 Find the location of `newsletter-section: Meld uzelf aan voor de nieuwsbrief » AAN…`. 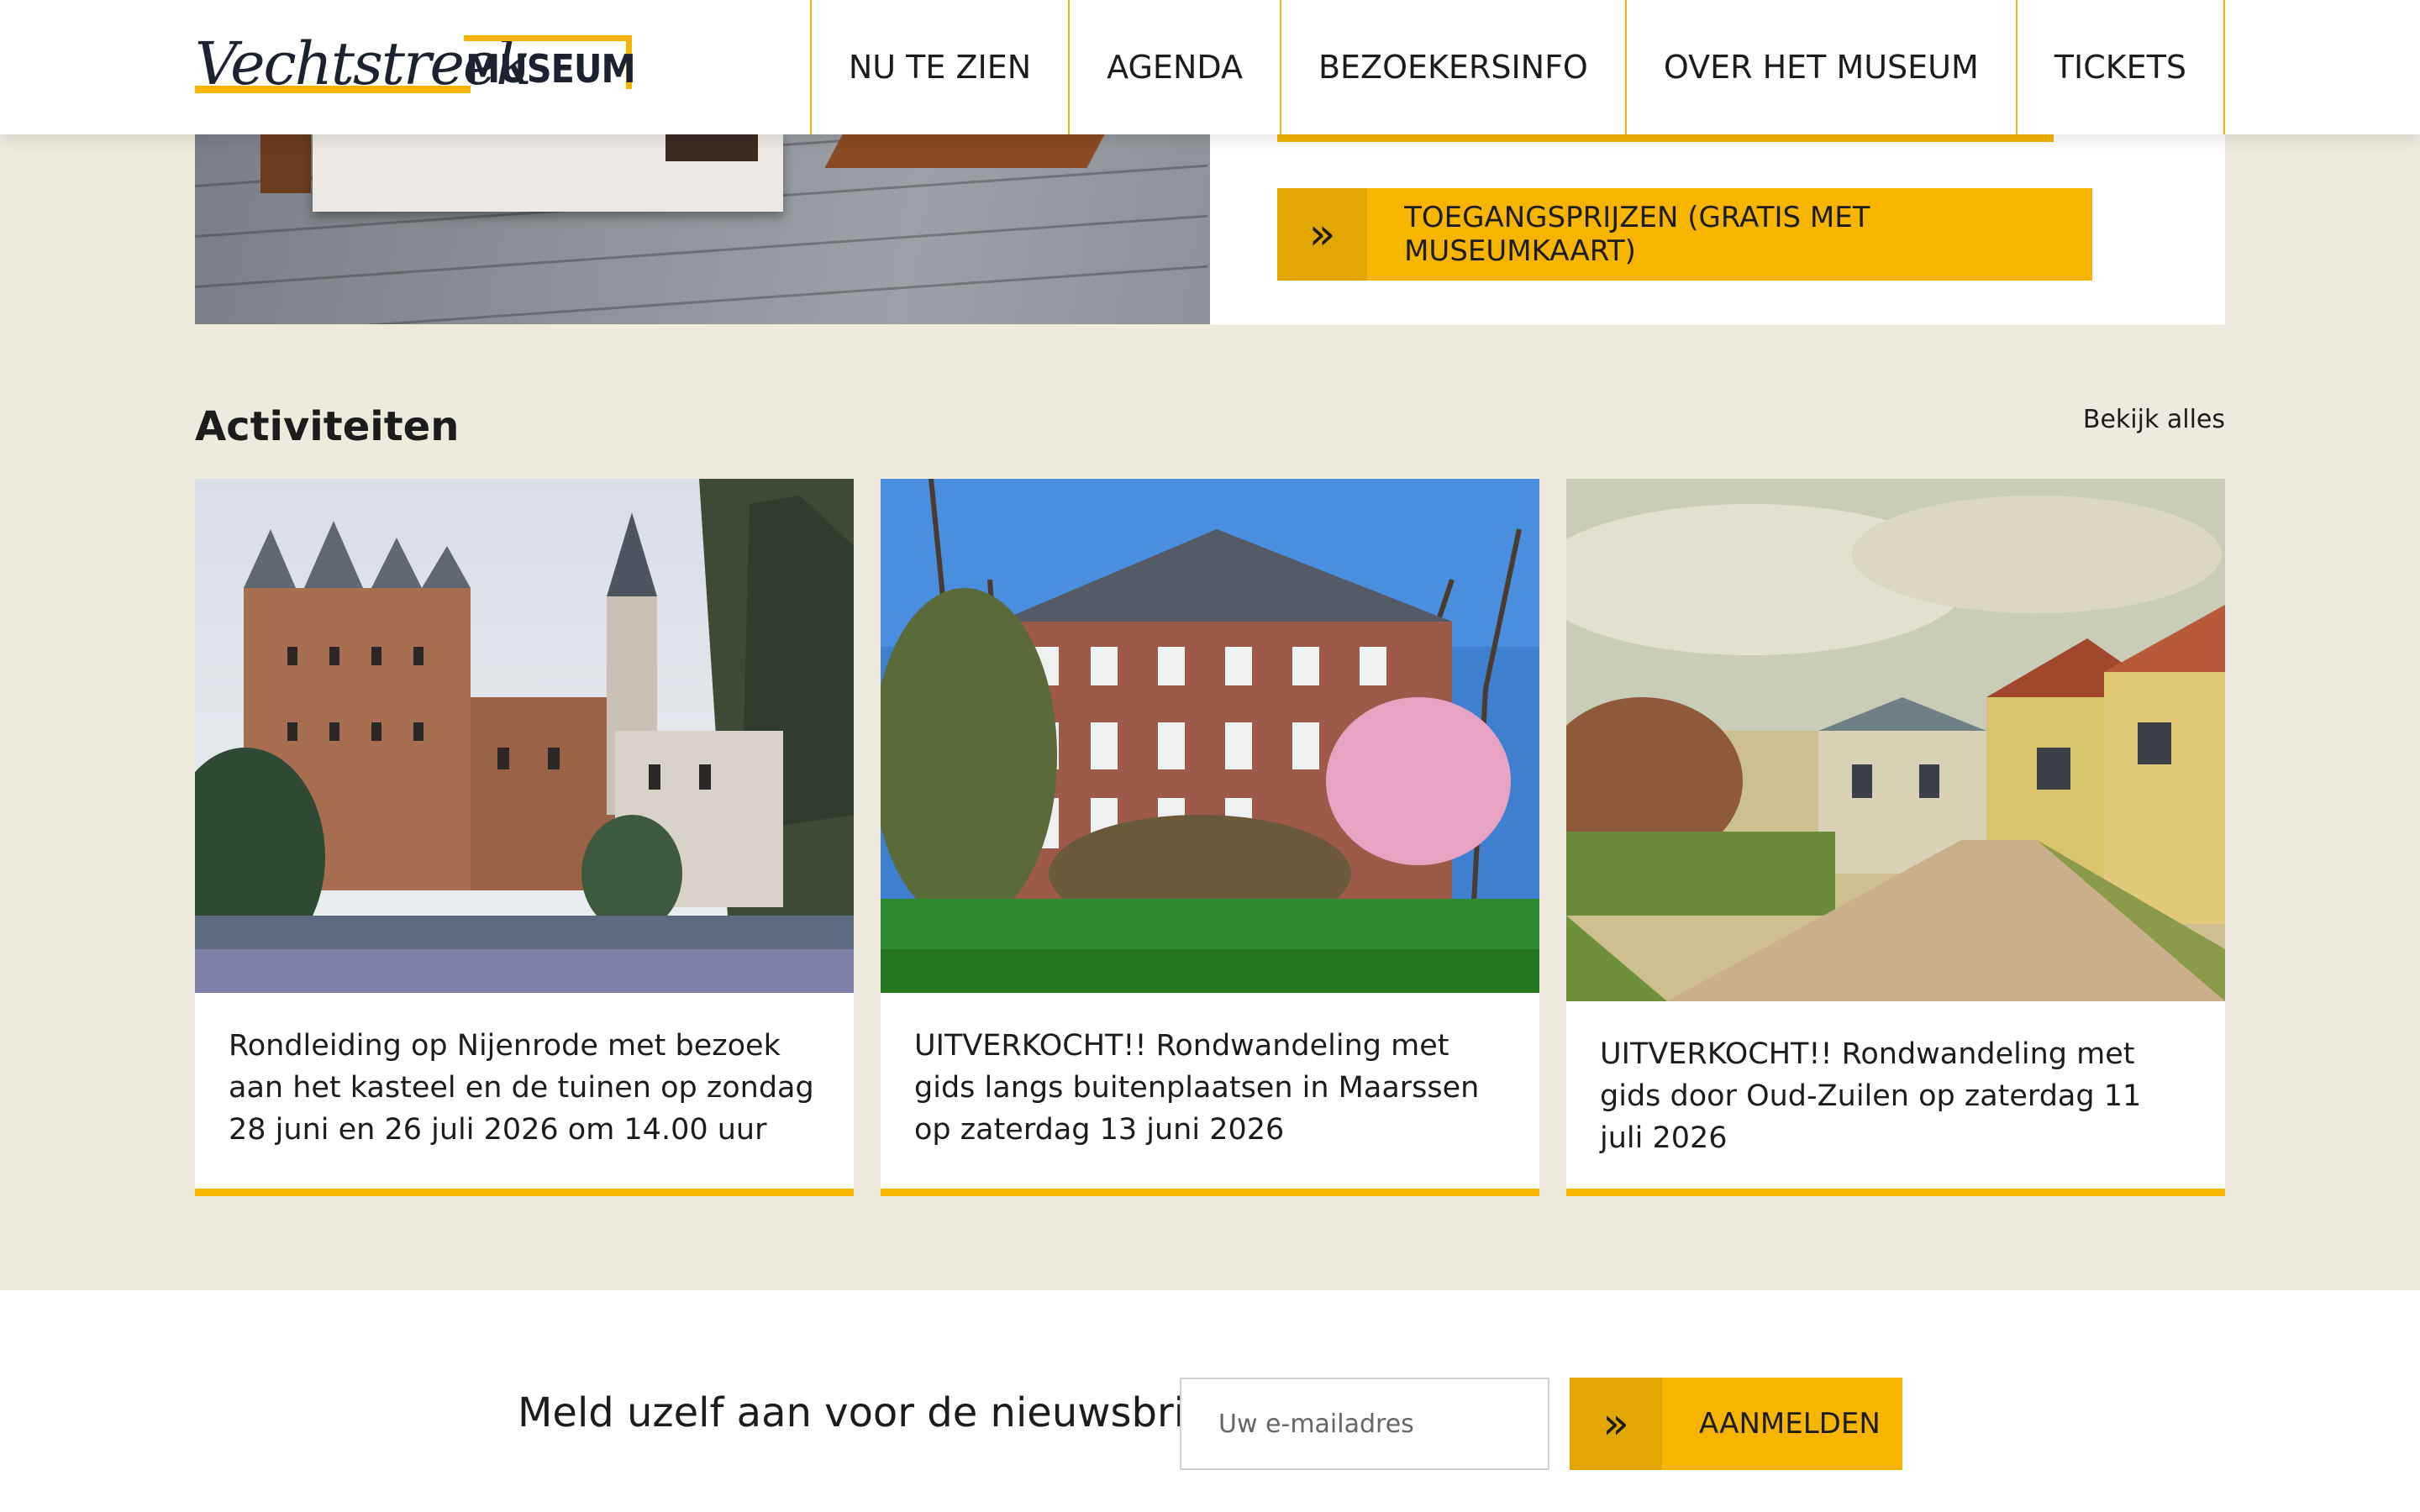

newsletter-section: Meld uzelf aan voor de nieuwsbrief » AAN… is located at coordinates (1210, 1401).